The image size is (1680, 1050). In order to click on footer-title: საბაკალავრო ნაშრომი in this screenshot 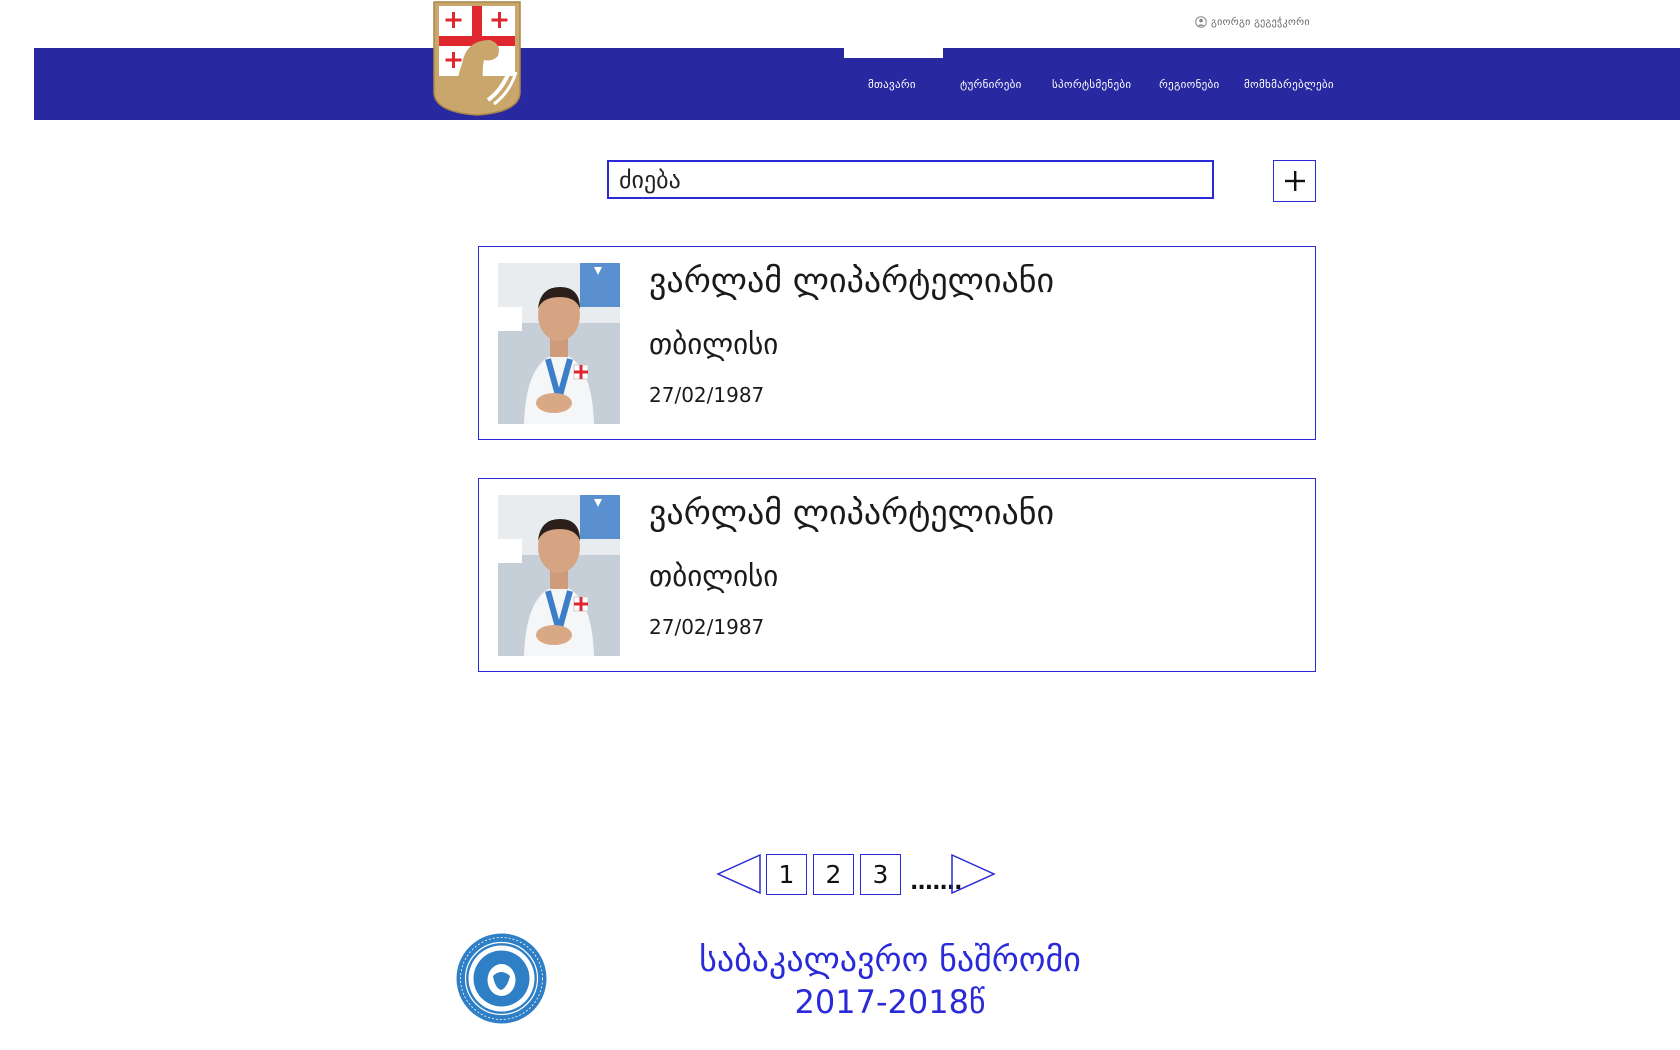, I will do `click(890, 960)`.